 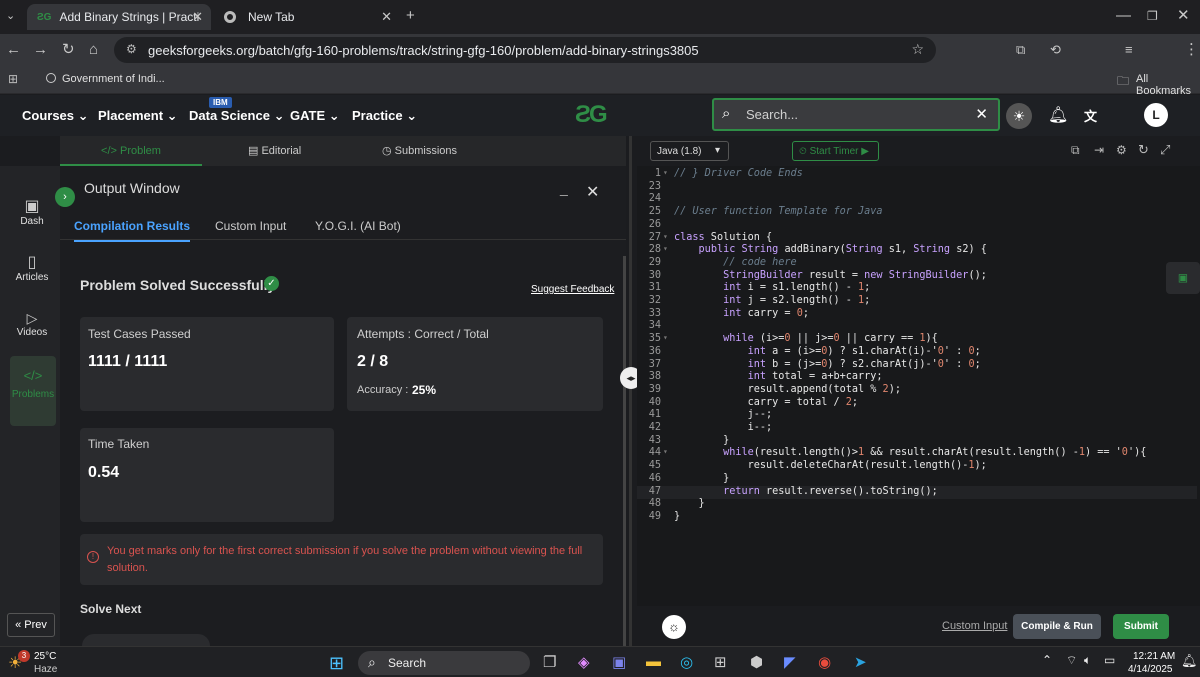 What do you see at coordinates (32, 211) in the screenshot?
I see `sidebar-item-dash: ▣ Dash` at bounding box center [32, 211].